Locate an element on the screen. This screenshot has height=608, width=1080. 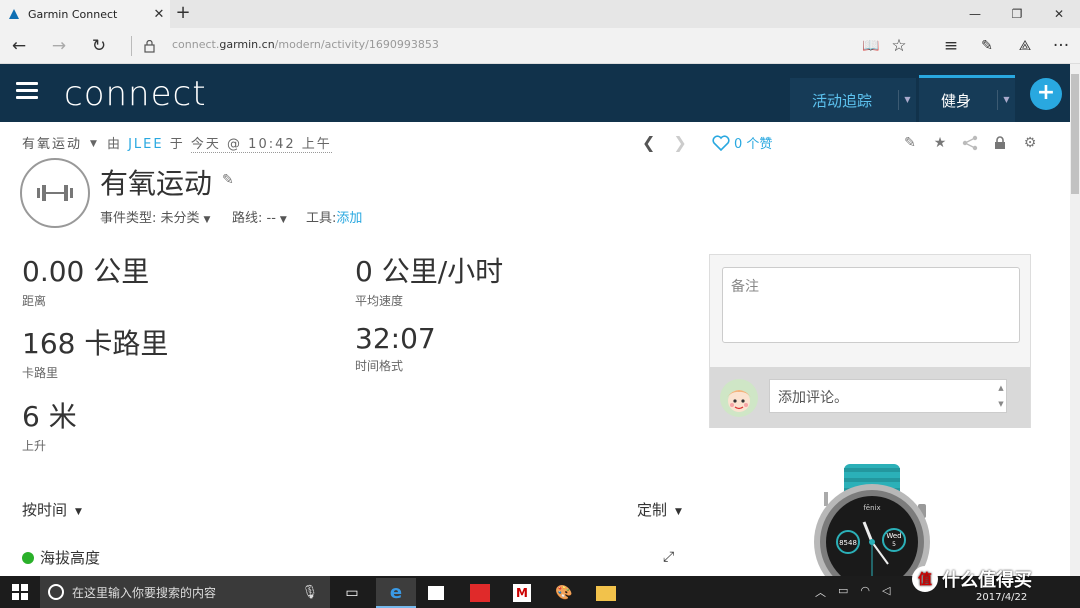
stat-label: 上升 is located at coordinates (34, 446).